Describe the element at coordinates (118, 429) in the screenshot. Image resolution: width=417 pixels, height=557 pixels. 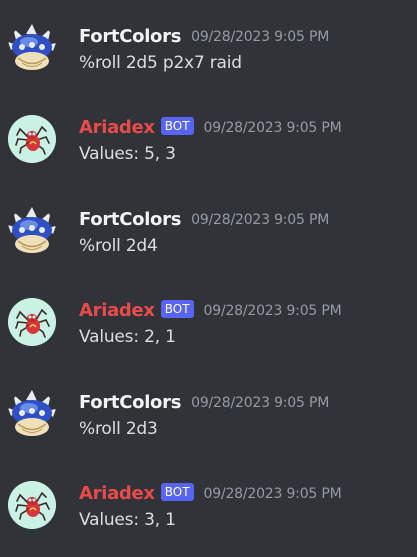
I see `message-content: %roll 2d3` at that location.